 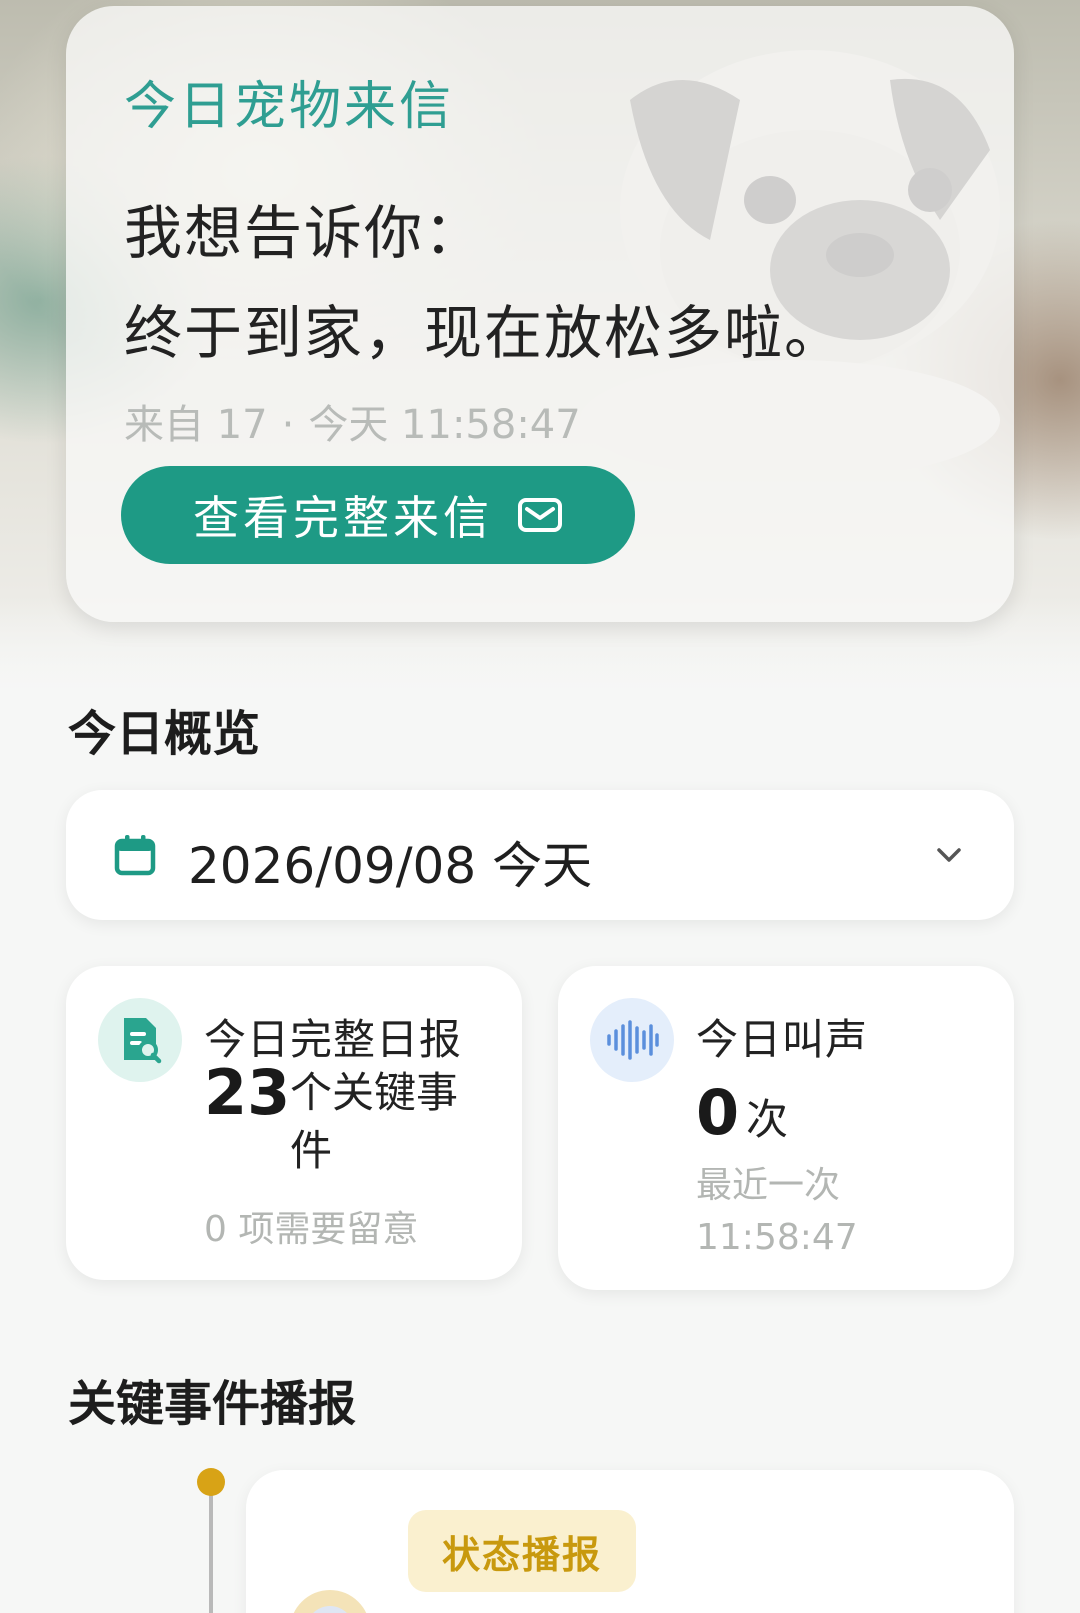 I want to click on view-full-letter-button: 查看完整来信, so click(x=378, y=515).